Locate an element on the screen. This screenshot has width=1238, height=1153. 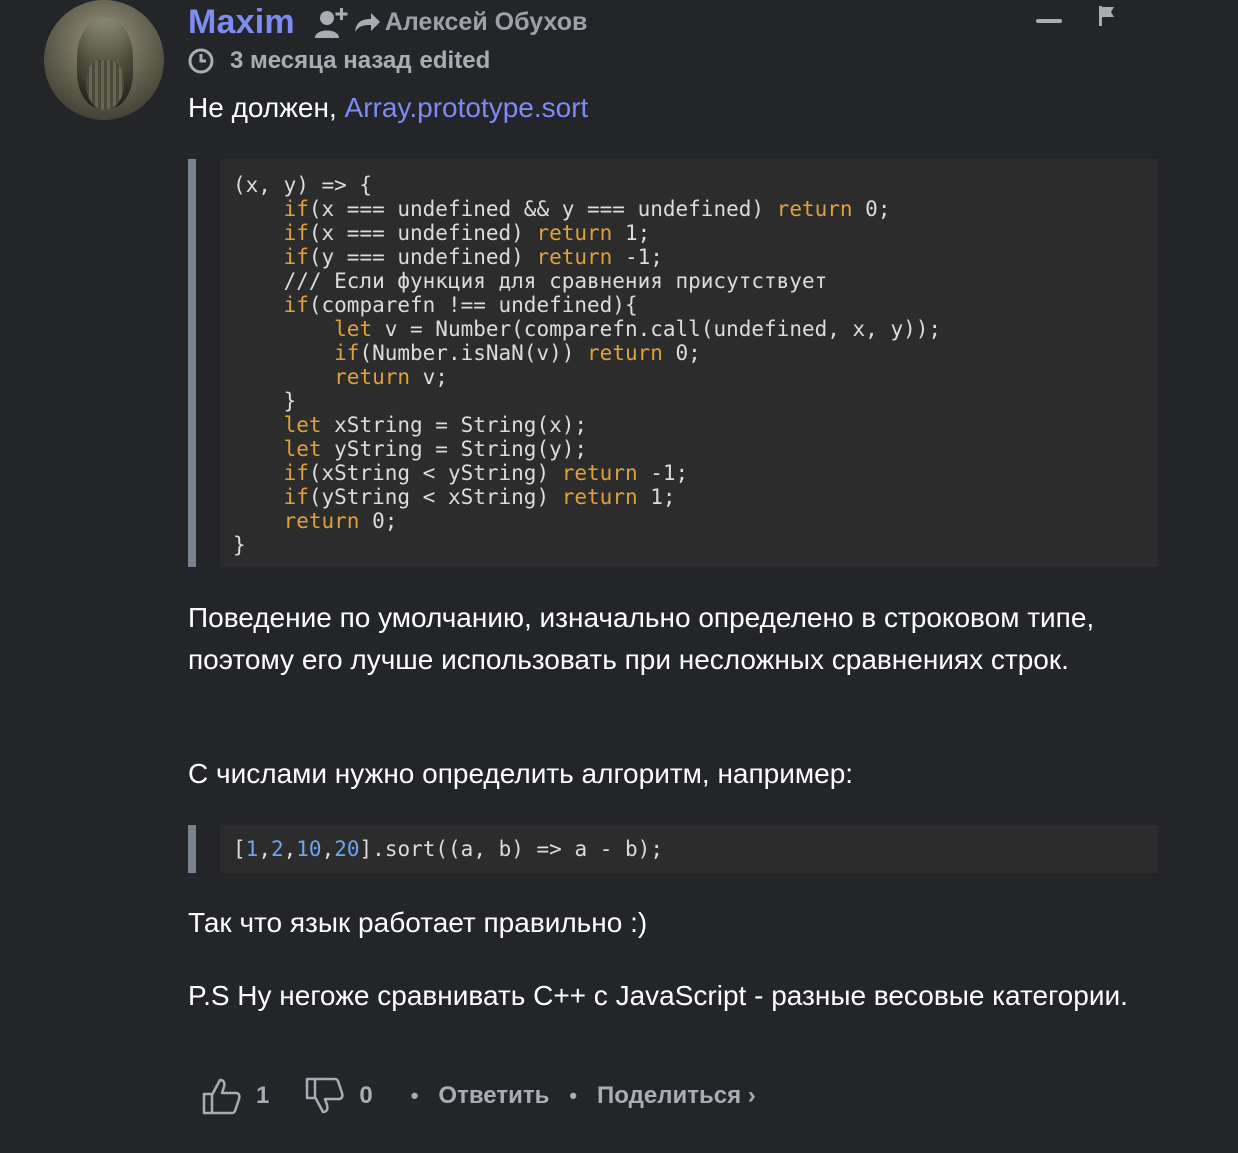
clock-icon is located at coordinates (201, 61).